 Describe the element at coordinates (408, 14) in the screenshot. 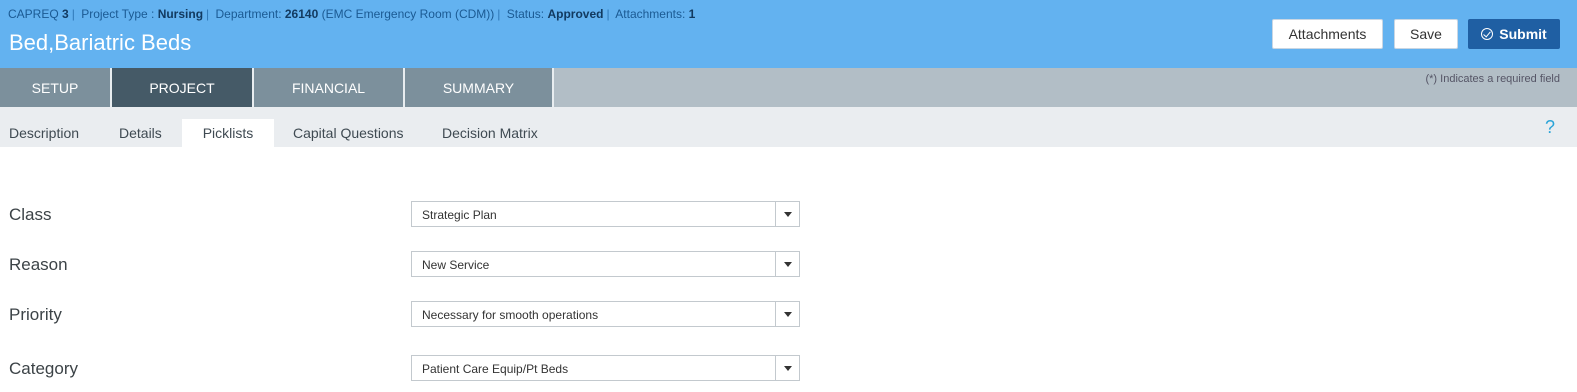

I see `department-name: (EMC Emergency Room (CDM))` at that location.